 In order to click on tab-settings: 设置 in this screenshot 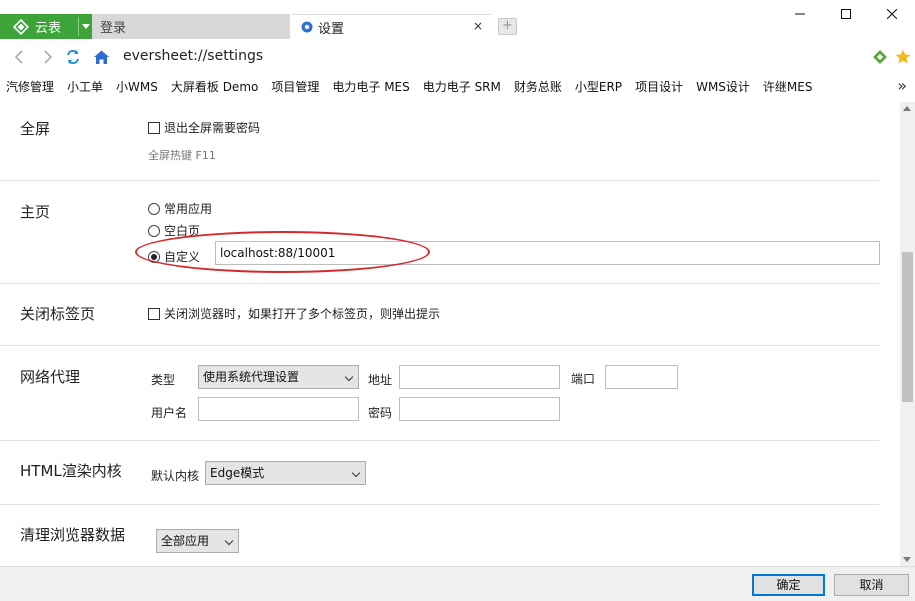, I will do `click(392, 26)`.